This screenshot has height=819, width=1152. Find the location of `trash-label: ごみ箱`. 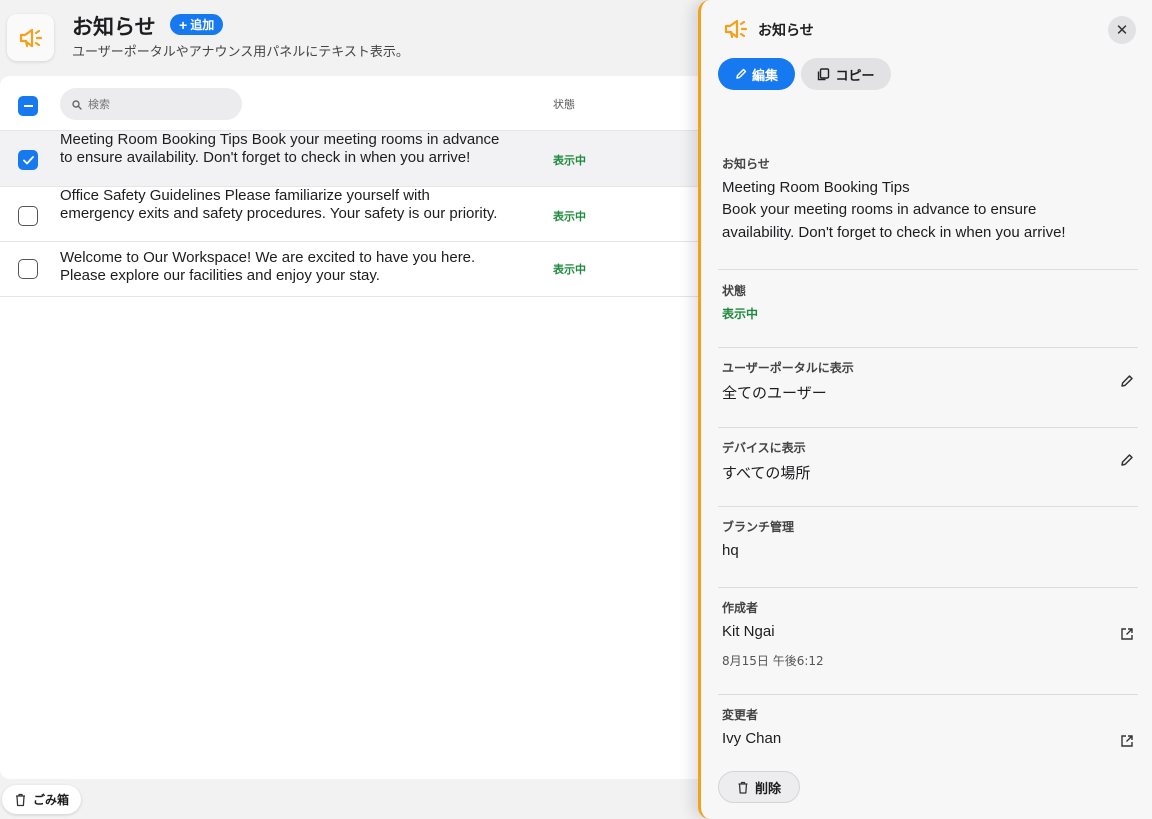

trash-label: ごみ箱 is located at coordinates (51, 800).